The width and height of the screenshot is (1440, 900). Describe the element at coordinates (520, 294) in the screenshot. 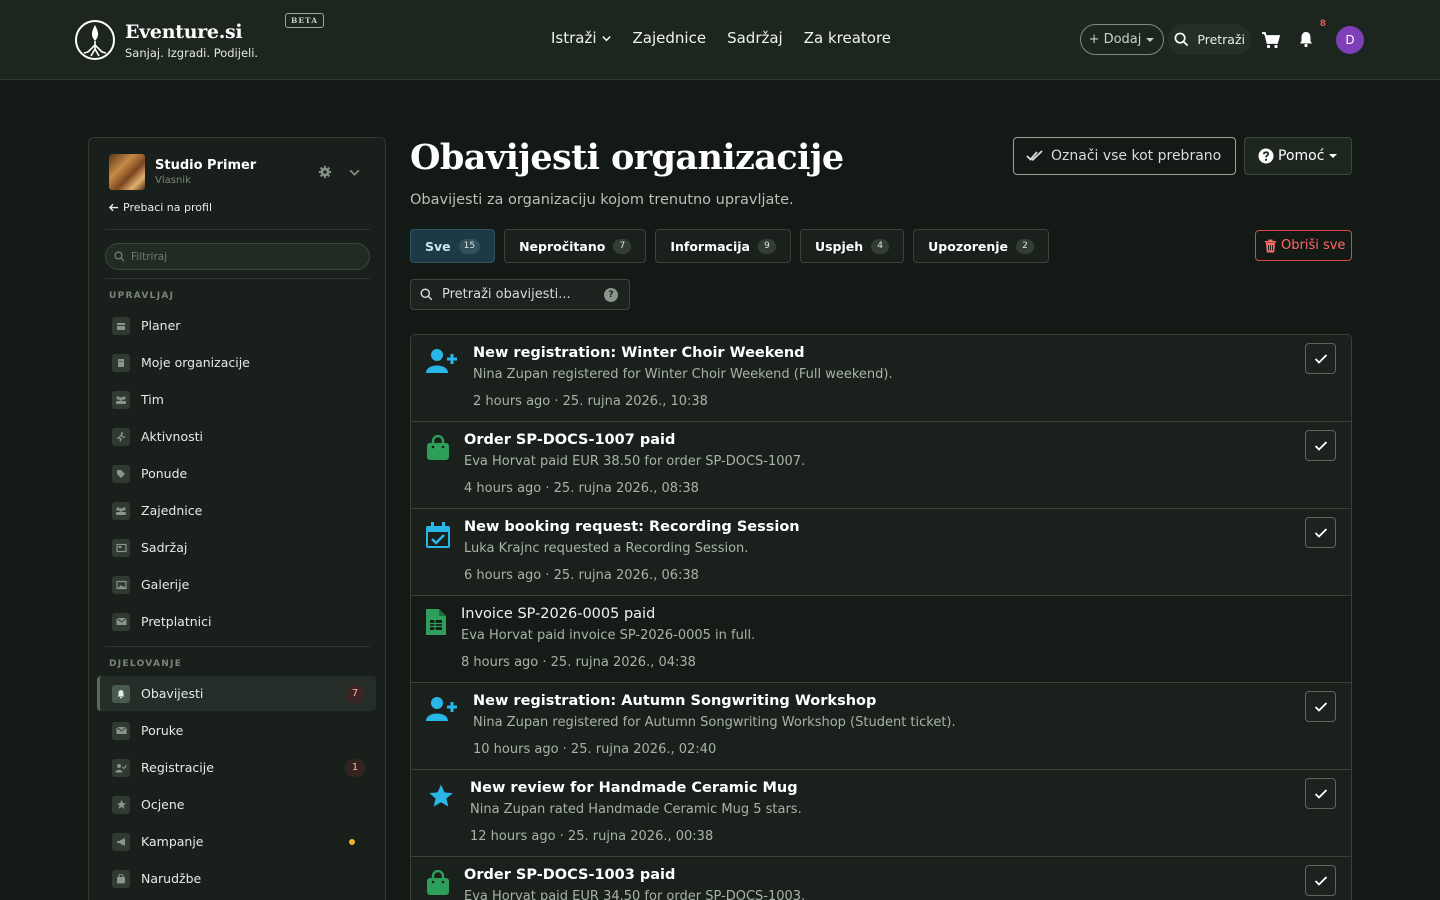

I see `notification-search-input: Pretraži obavijesti... ?` at that location.